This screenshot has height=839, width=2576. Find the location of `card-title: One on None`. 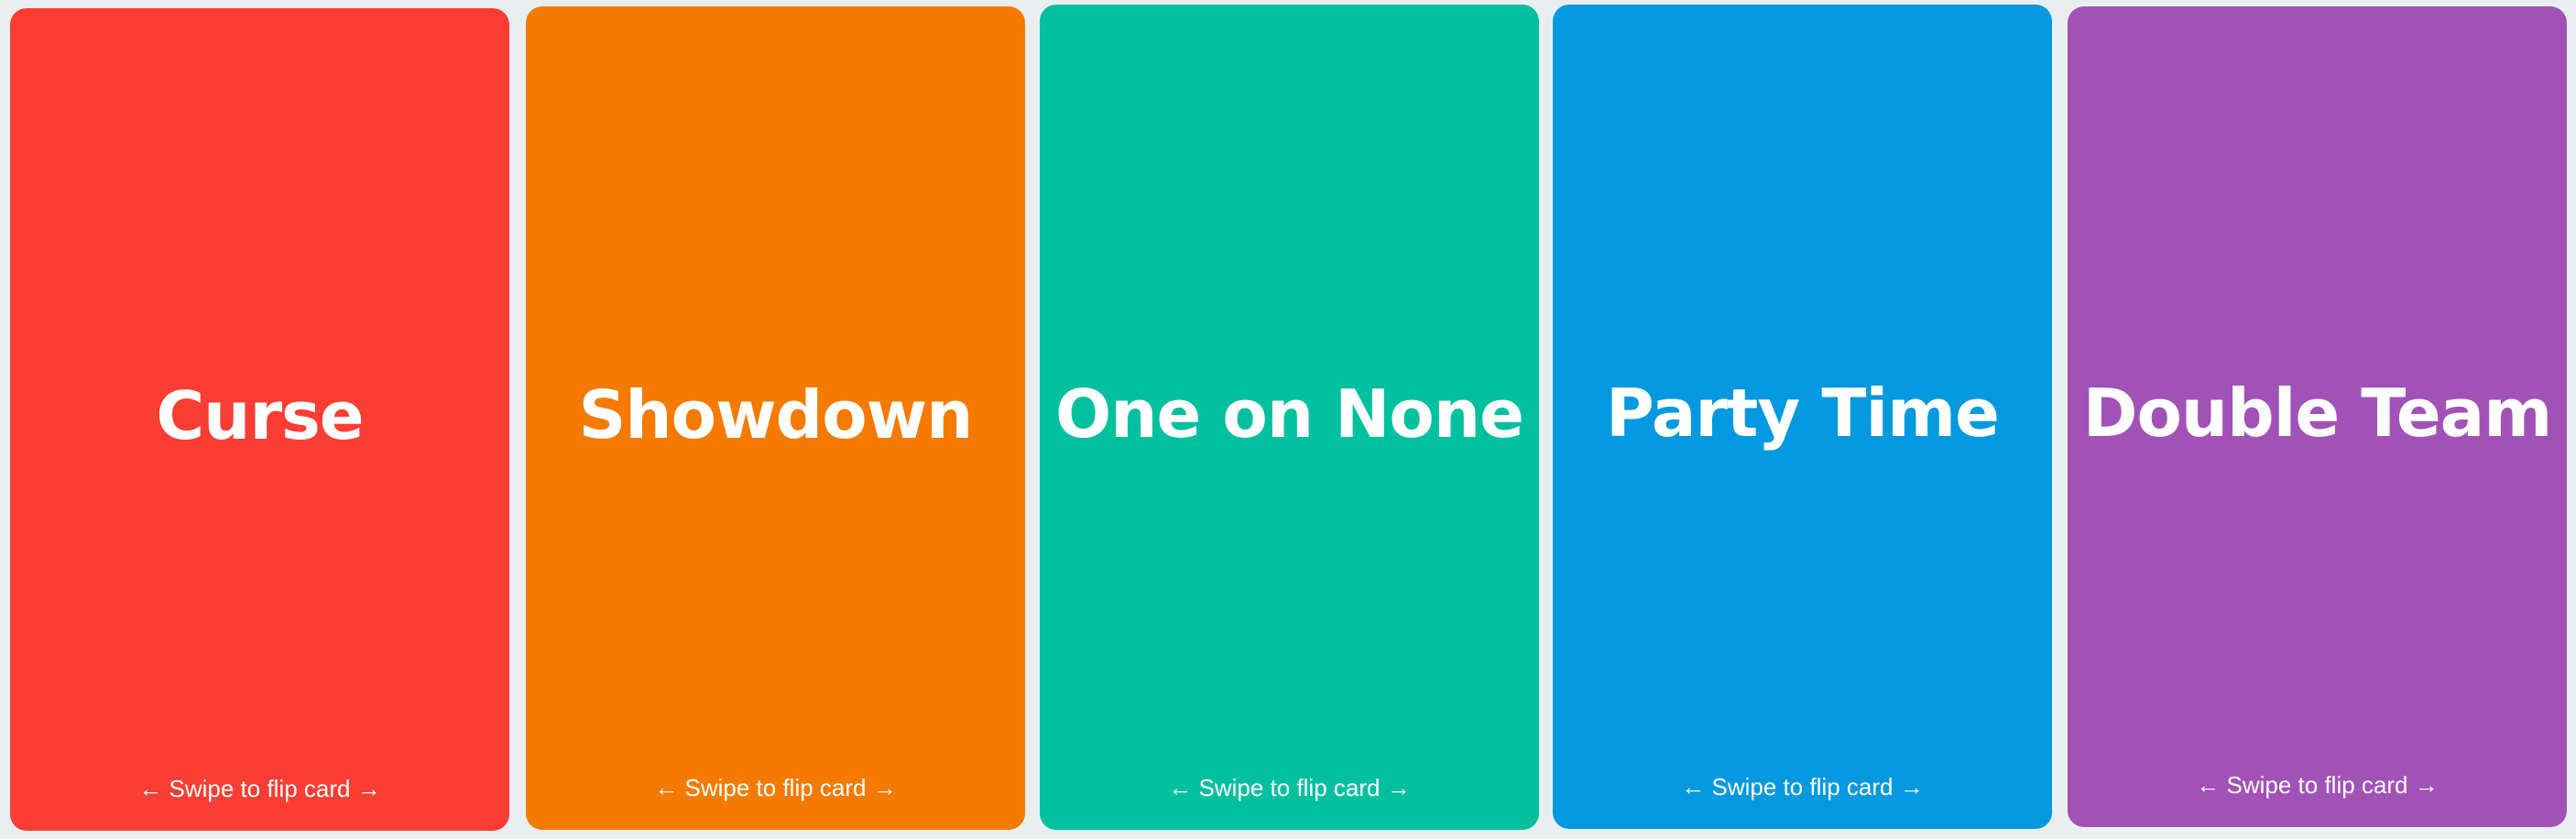

card-title: One on None is located at coordinates (1290, 414).